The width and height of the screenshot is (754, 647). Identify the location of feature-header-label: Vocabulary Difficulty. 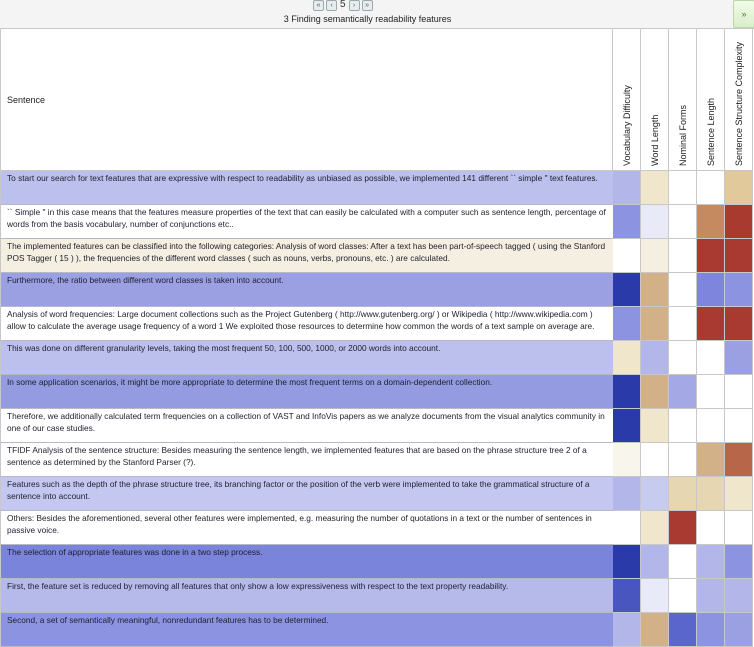
(626, 125).